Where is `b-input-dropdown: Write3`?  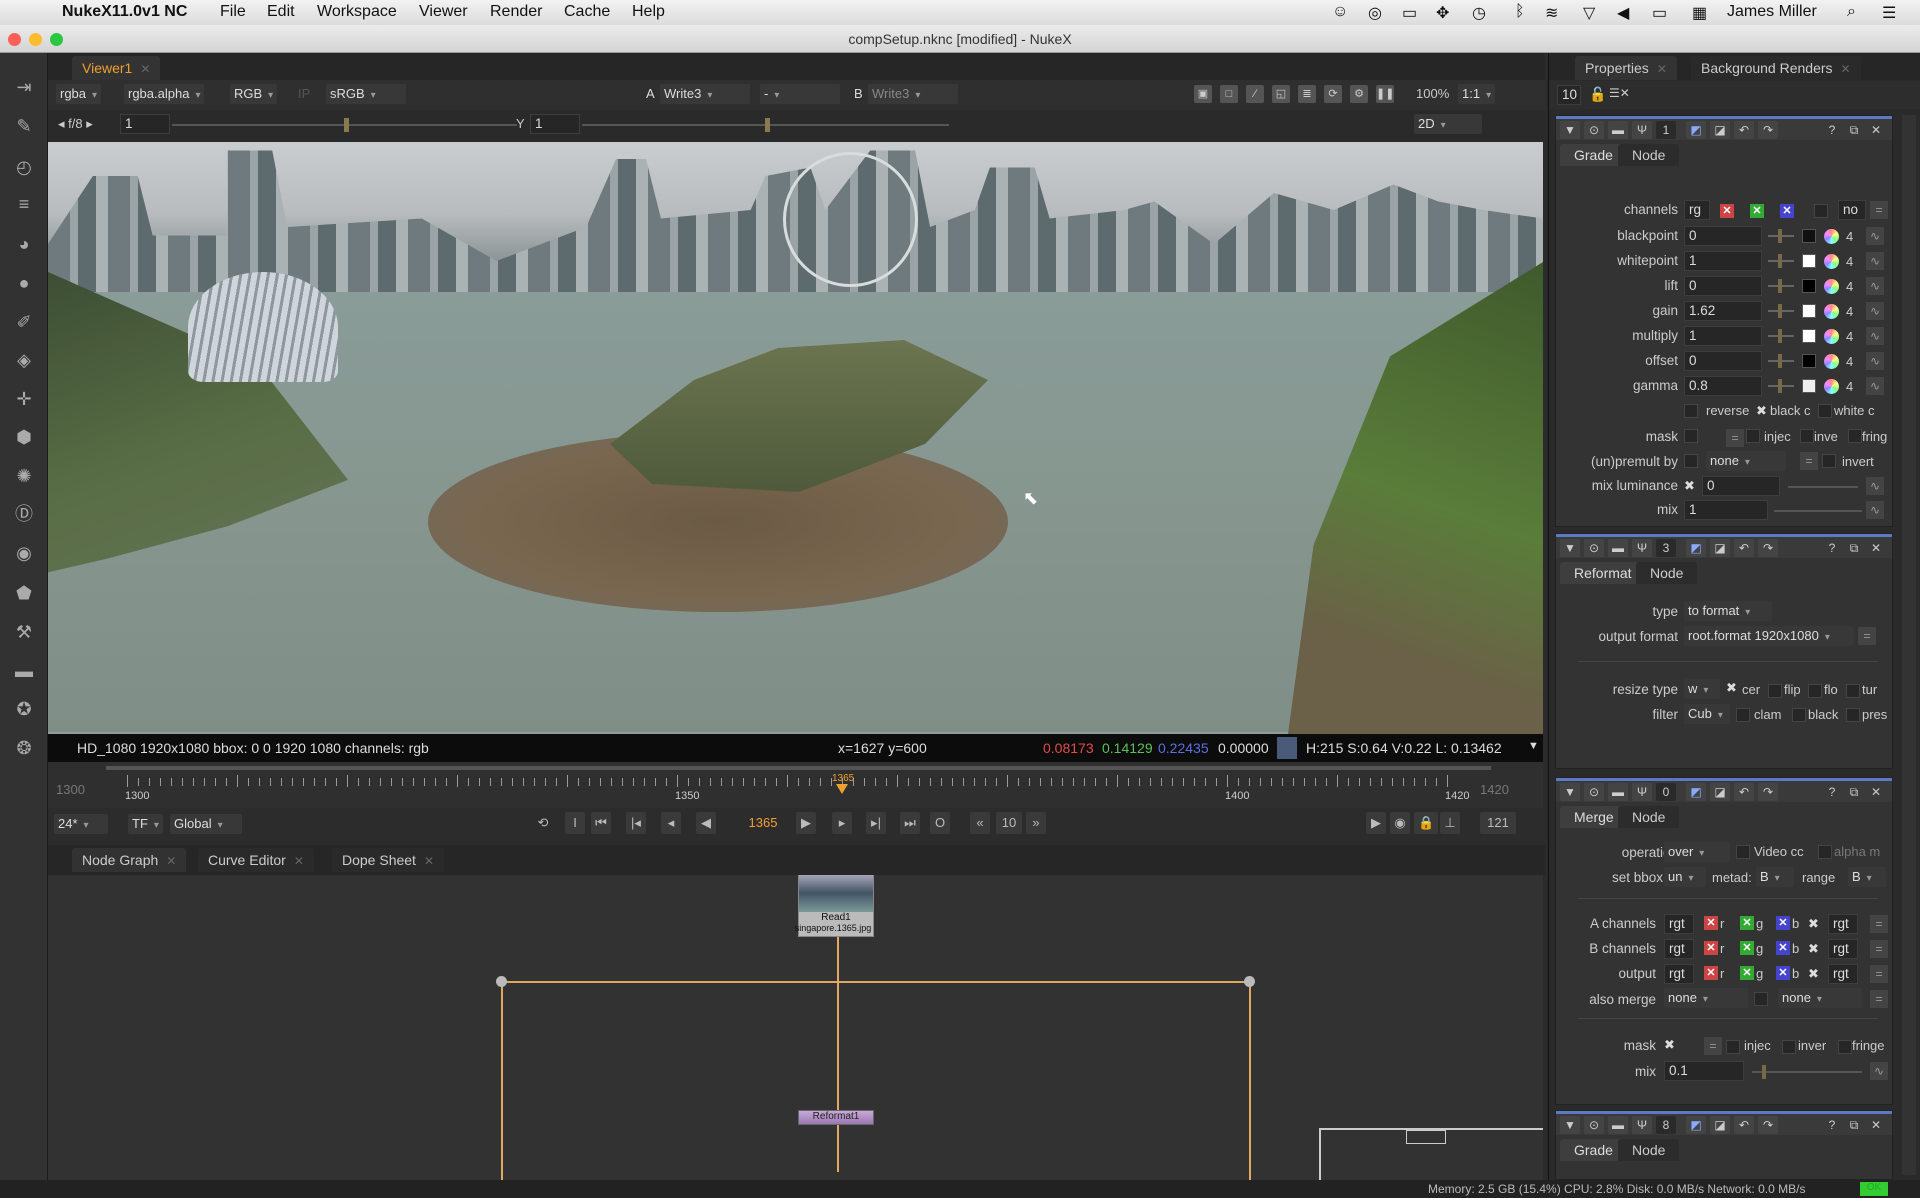 b-input-dropdown: Write3 is located at coordinates (913, 94).